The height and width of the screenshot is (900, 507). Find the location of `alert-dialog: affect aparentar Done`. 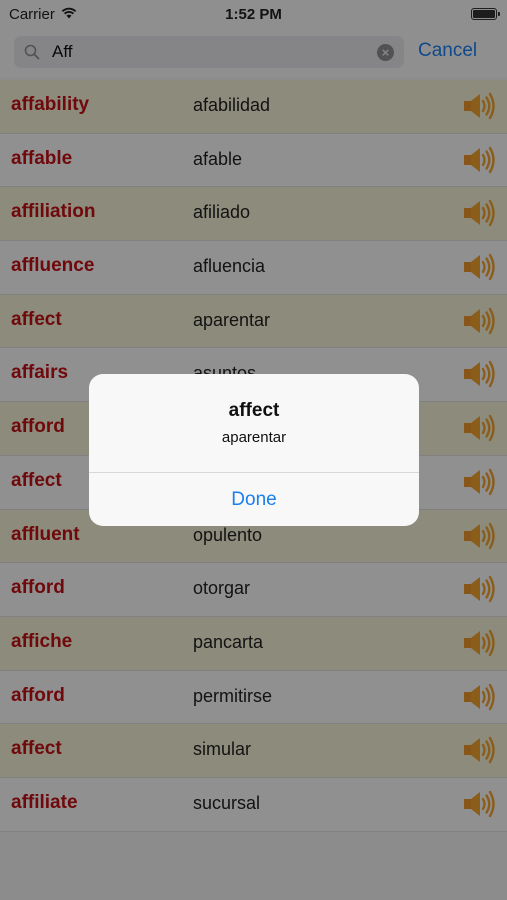

alert-dialog: affect aparentar Done is located at coordinates (254, 450).